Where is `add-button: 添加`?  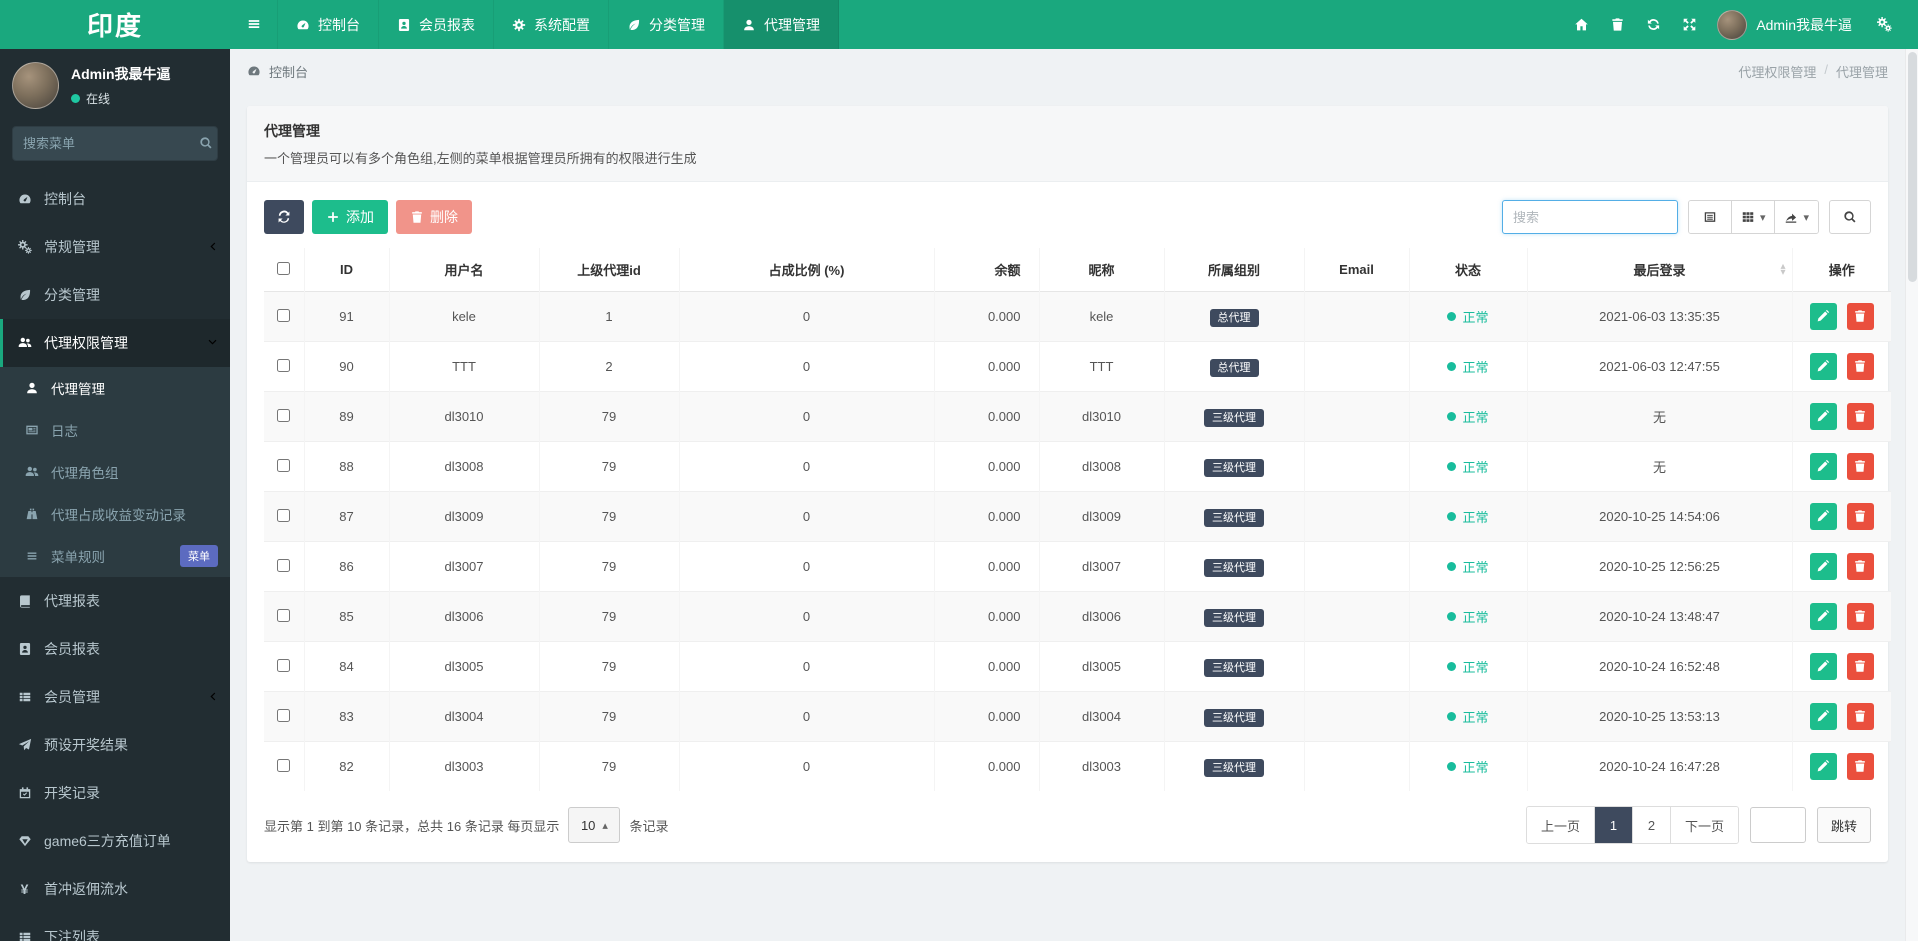 add-button: 添加 is located at coordinates (350, 217).